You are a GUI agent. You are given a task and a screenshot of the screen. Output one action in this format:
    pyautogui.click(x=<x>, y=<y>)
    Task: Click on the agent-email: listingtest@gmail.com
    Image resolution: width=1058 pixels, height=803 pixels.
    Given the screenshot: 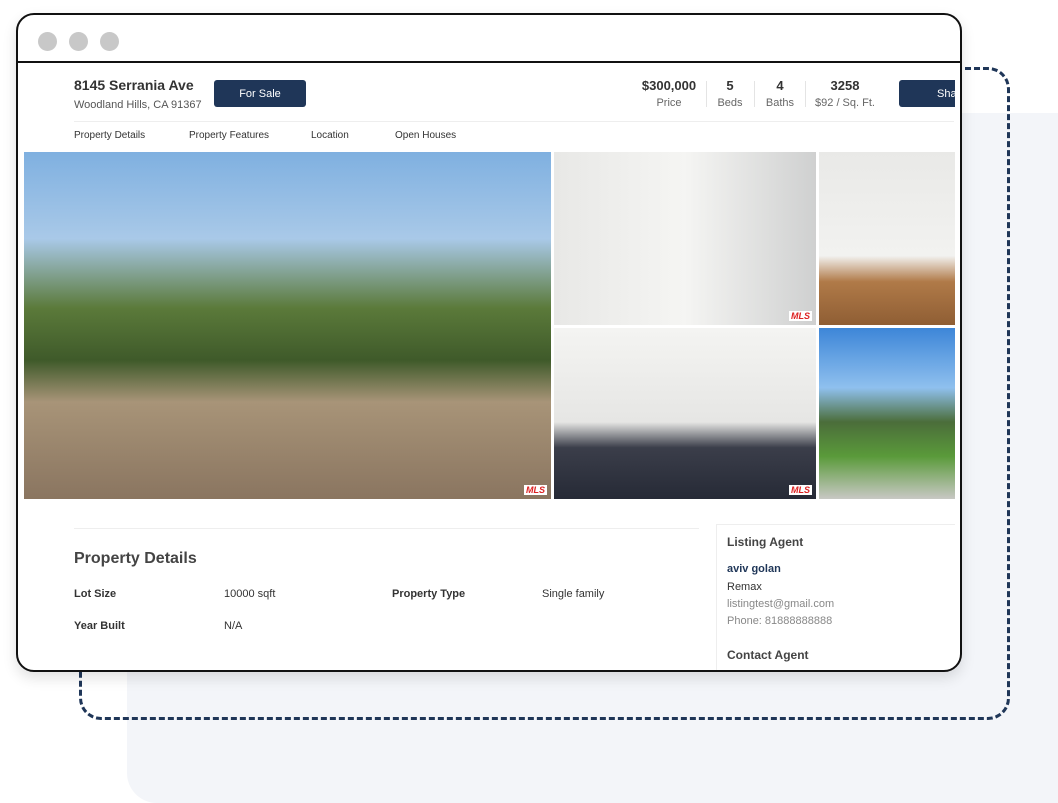 What is the action you would take?
    pyautogui.click(x=780, y=604)
    